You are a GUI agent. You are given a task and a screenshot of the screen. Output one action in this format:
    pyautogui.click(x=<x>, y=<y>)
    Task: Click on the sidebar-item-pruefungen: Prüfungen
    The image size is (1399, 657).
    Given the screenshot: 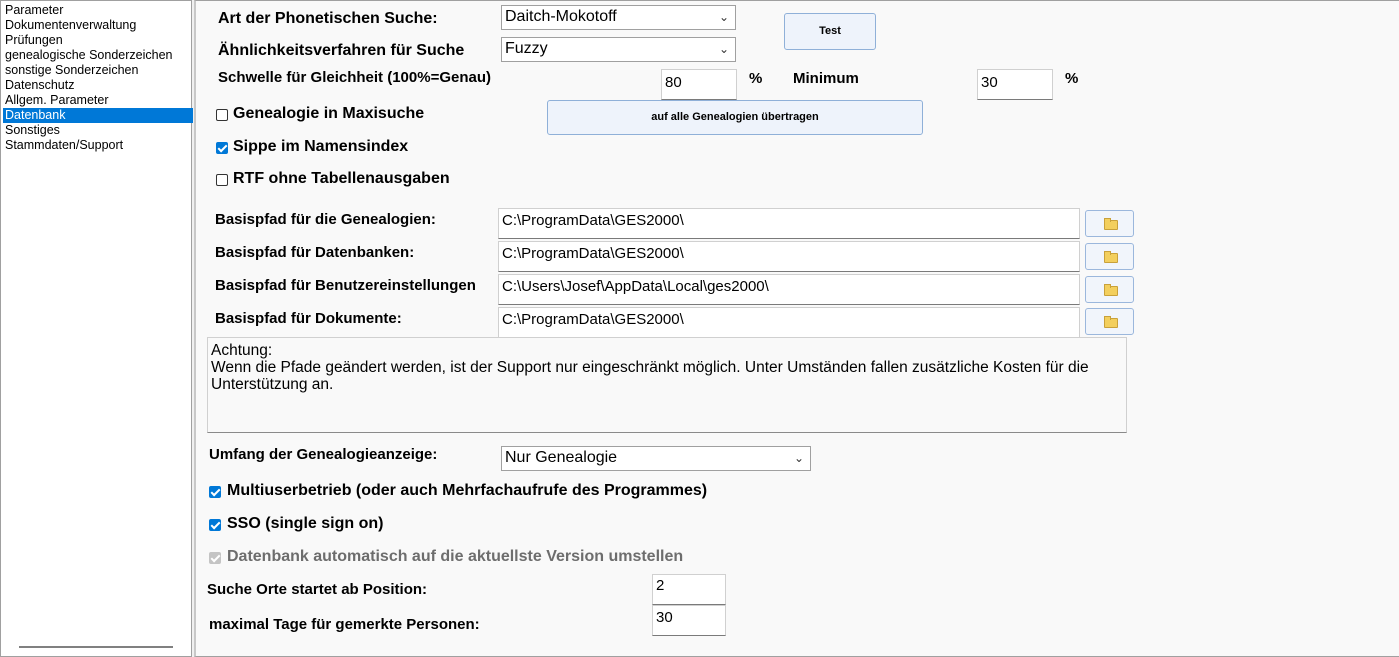 What is the action you would take?
    pyautogui.click(x=98, y=40)
    